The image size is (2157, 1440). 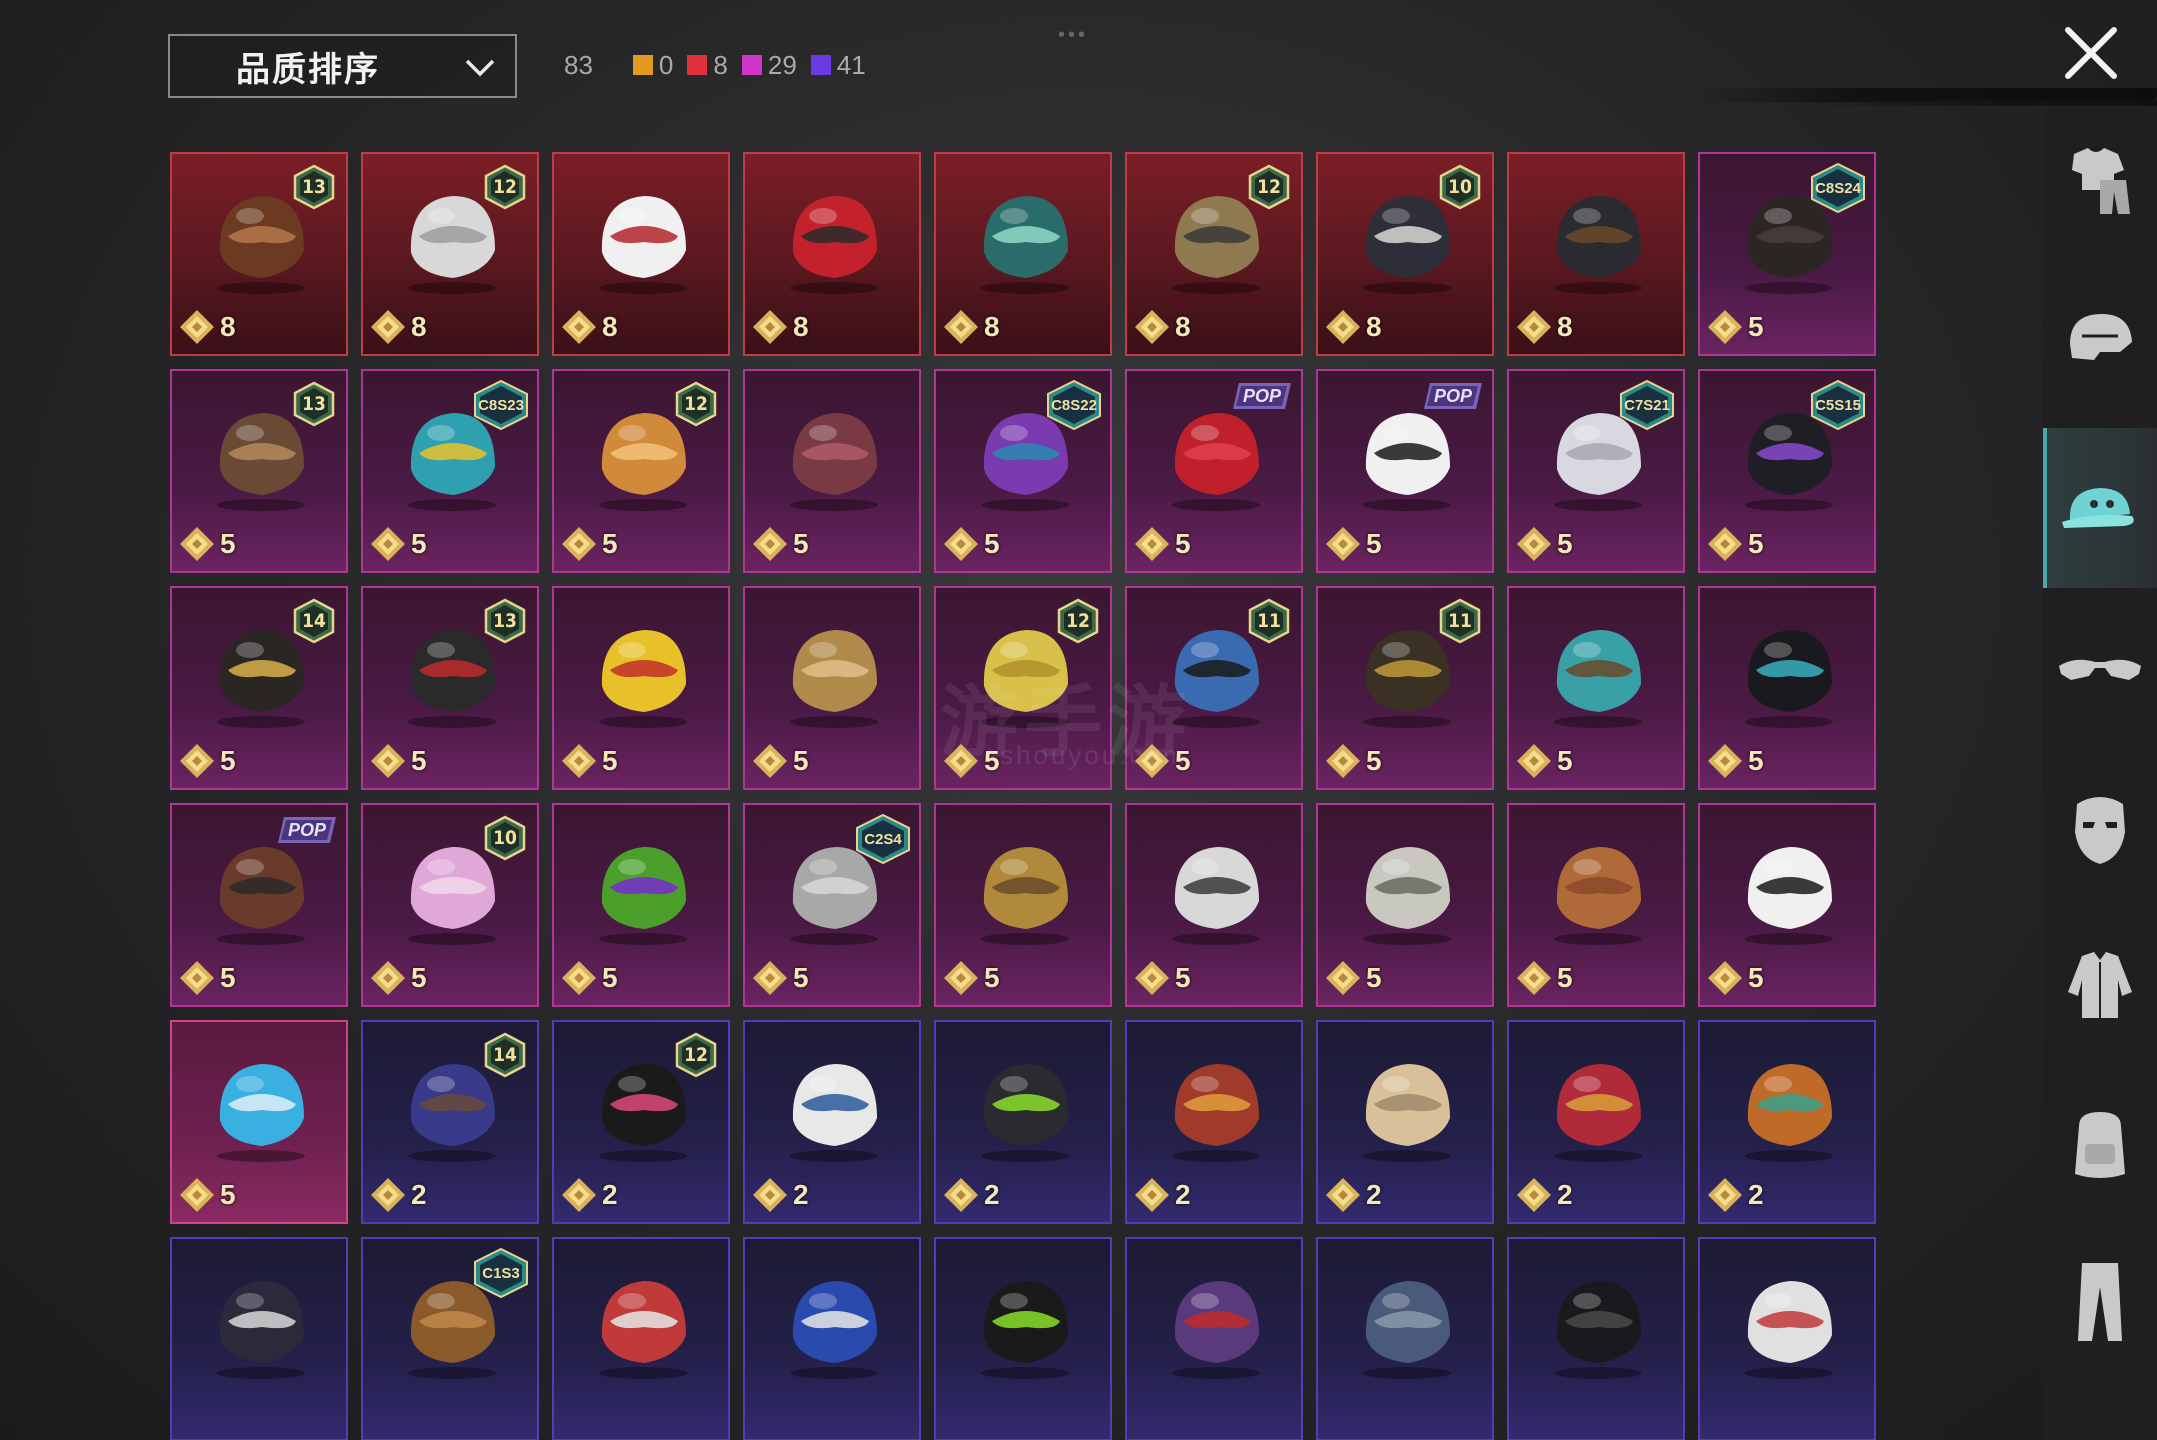 What do you see at coordinates (2100, 1302) in the screenshot?
I see `sidebar-item-pants` at bounding box center [2100, 1302].